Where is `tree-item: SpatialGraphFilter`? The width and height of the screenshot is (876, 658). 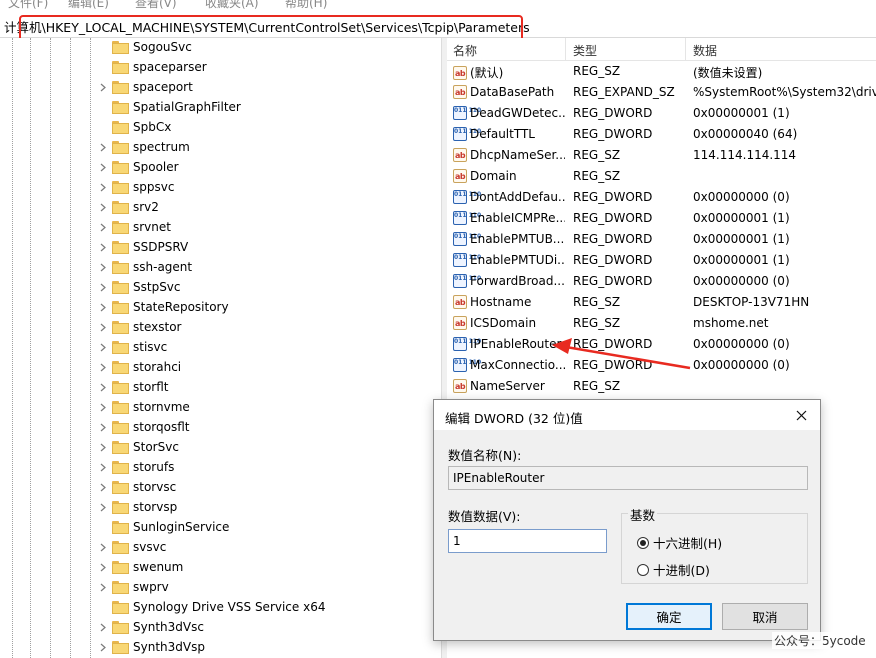 tree-item: SpatialGraphFilter is located at coordinates (169, 107).